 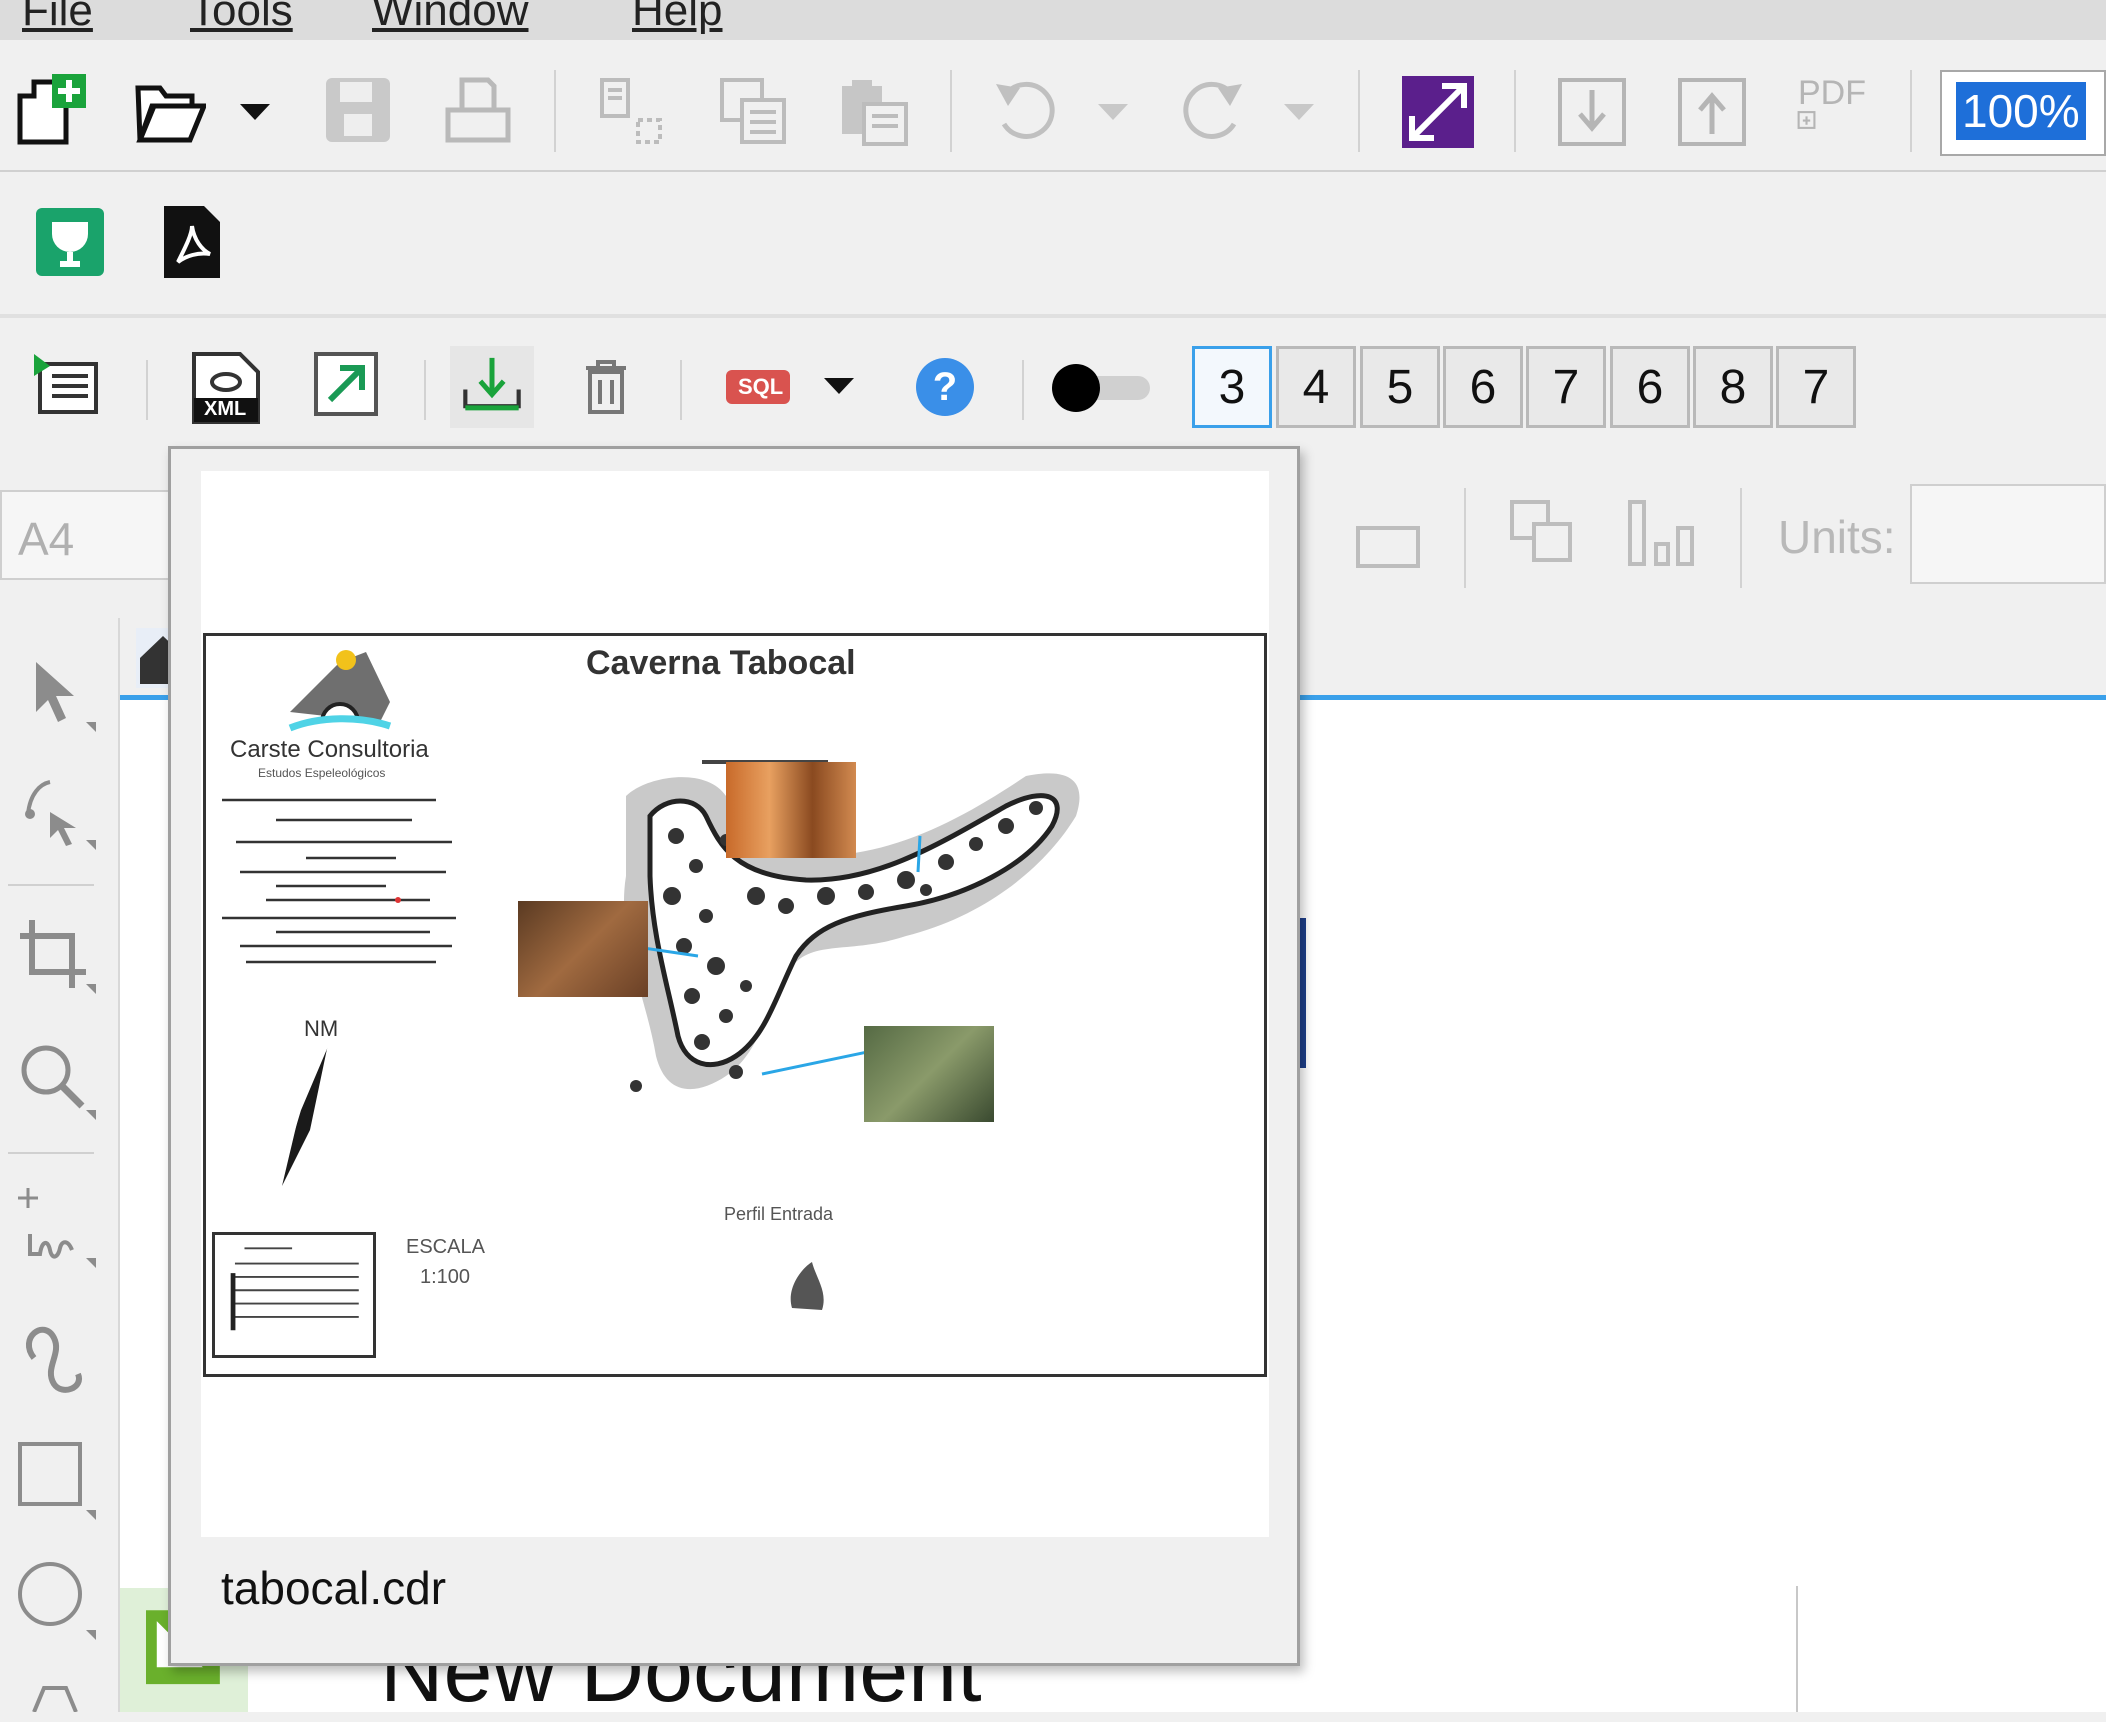 I want to click on zoom-level-value: 100%, so click(x=2021, y=111).